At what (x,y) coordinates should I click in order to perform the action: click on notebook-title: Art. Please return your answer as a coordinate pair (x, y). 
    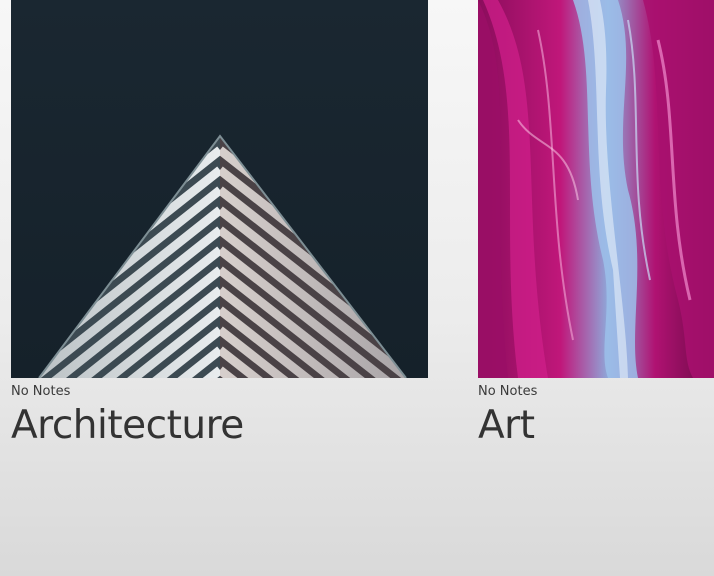
    Looking at the image, I should click on (506, 425).